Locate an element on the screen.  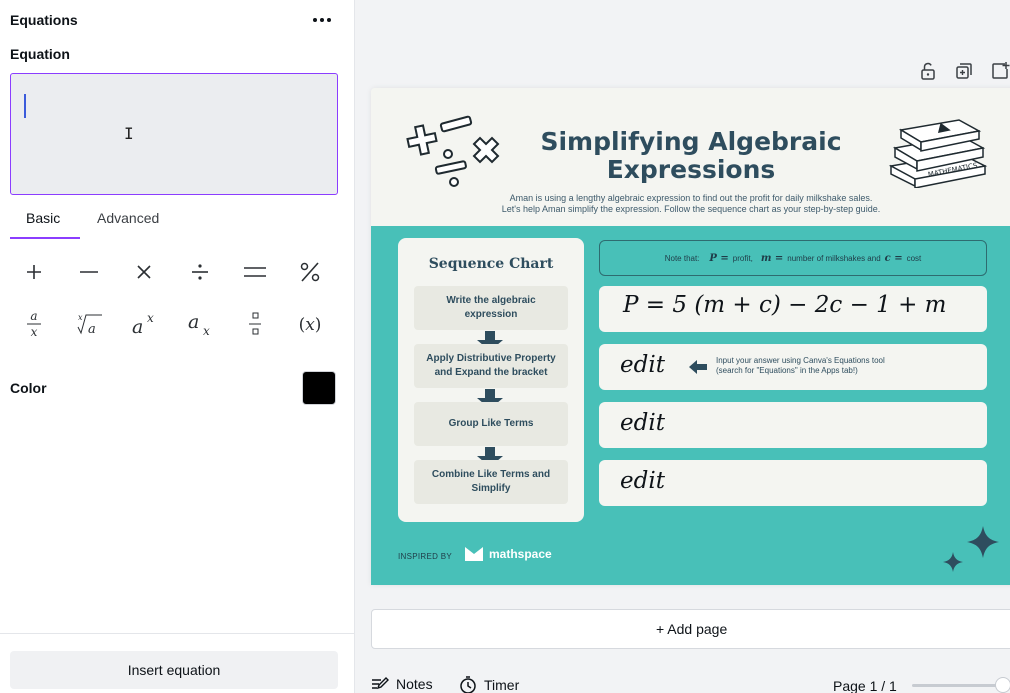
svg-text: (x) is located at coordinates (310, 325).